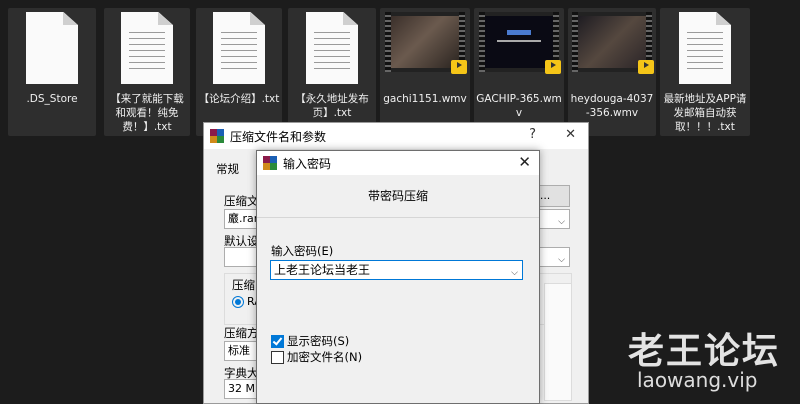 The width and height of the screenshot is (800, 404). Describe the element at coordinates (277, 357) in the screenshot. I see `checkbox-icon` at that location.